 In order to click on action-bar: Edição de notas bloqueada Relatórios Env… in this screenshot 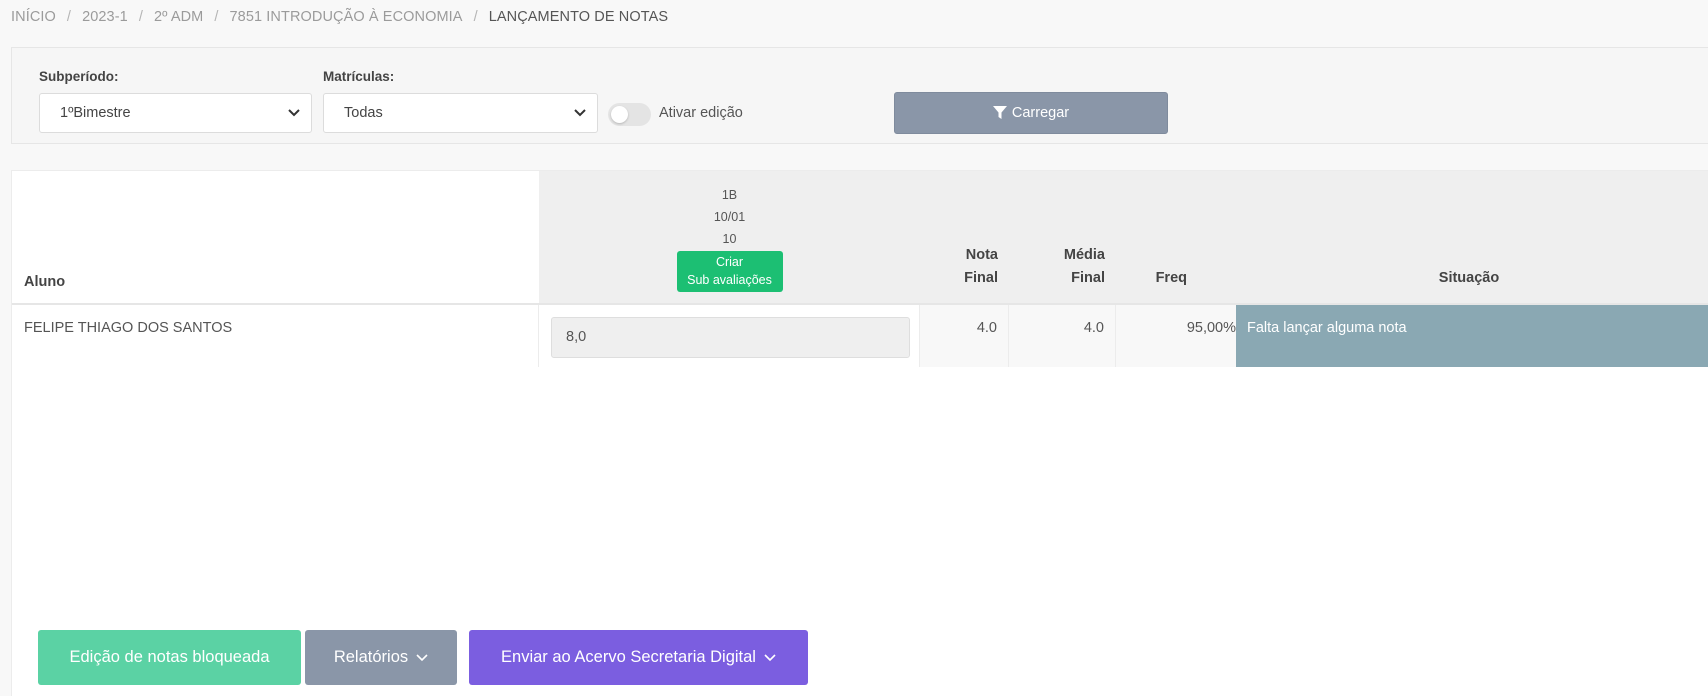, I will do `click(423, 657)`.